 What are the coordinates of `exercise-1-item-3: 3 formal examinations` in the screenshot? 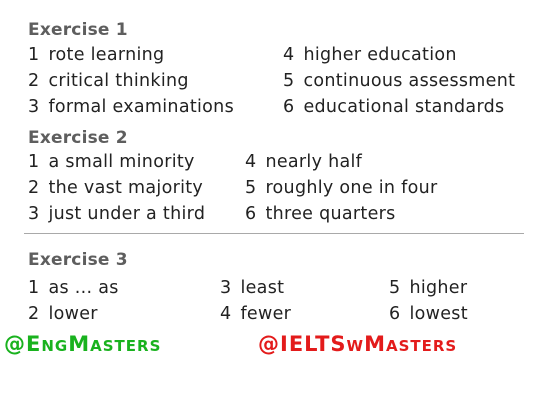 It's located at (131, 107).